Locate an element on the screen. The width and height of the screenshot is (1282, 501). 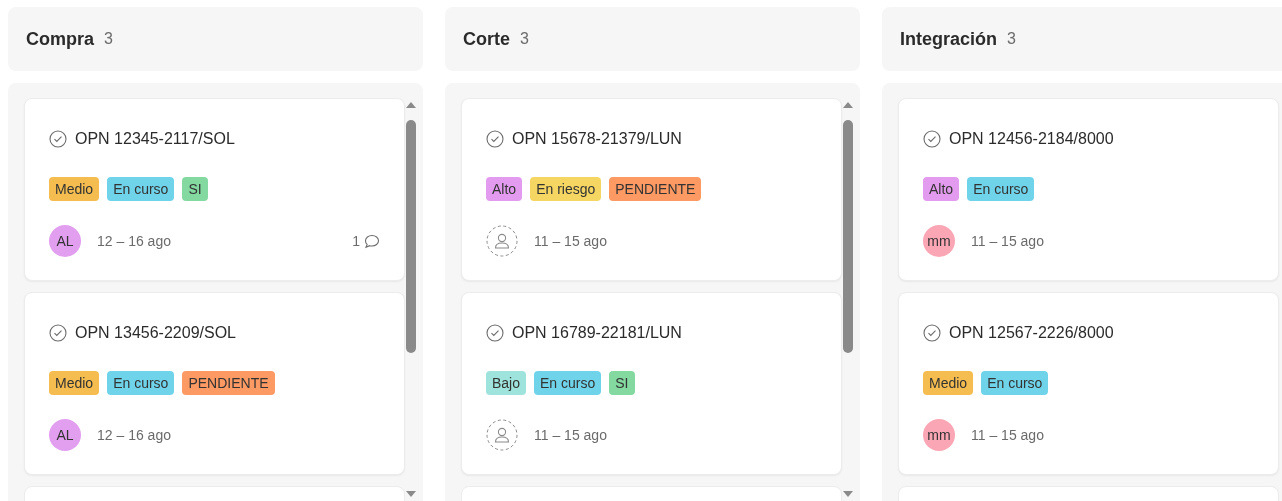
task-title: OPN 12567-2226/8000 is located at coordinates (1031, 333).